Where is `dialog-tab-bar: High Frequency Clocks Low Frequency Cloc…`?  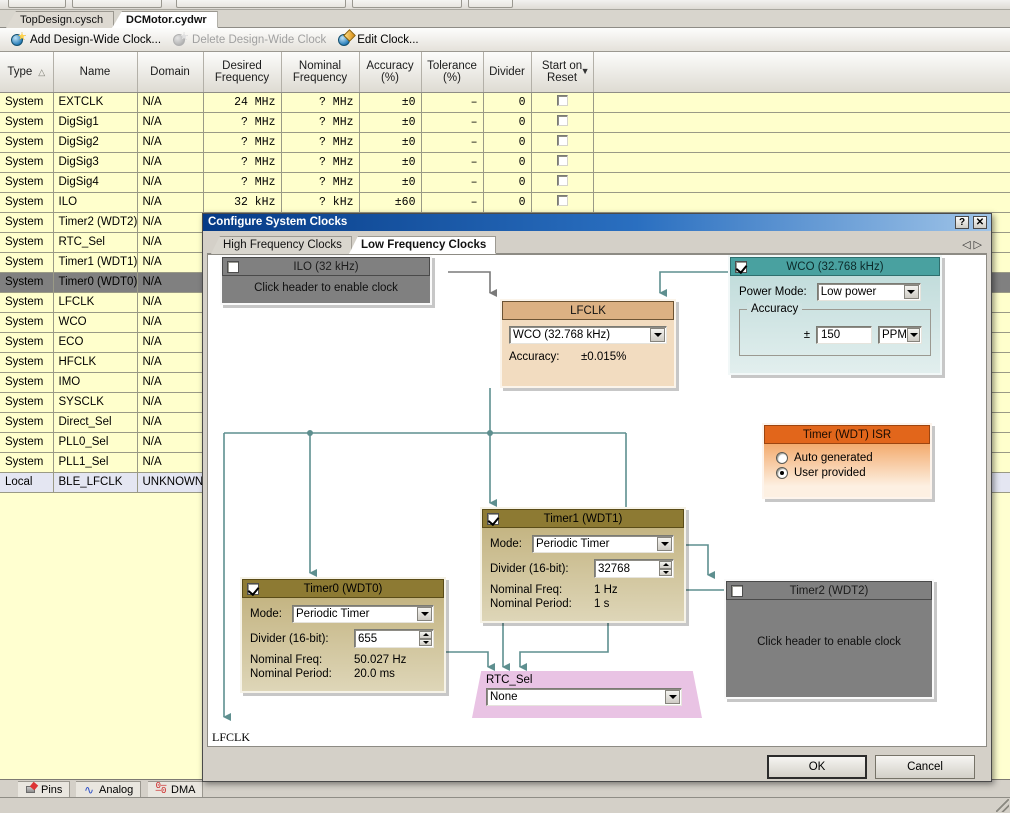
dialog-tab-bar: High Frequency Clocks Low Frequency Cloc… is located at coordinates (597, 244).